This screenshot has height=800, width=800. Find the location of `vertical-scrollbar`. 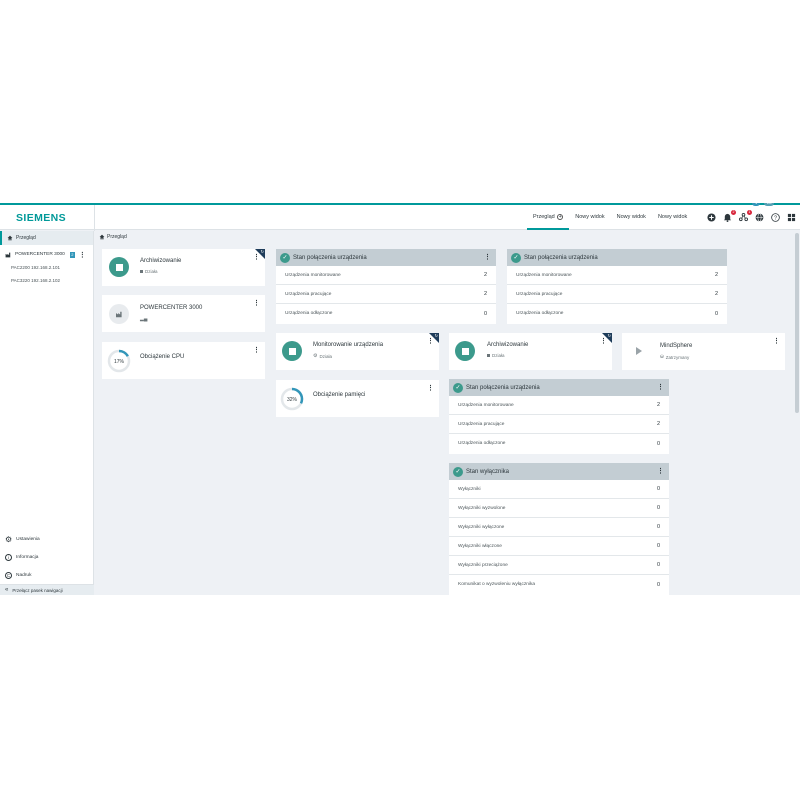

vertical-scrollbar is located at coordinates (797, 413).